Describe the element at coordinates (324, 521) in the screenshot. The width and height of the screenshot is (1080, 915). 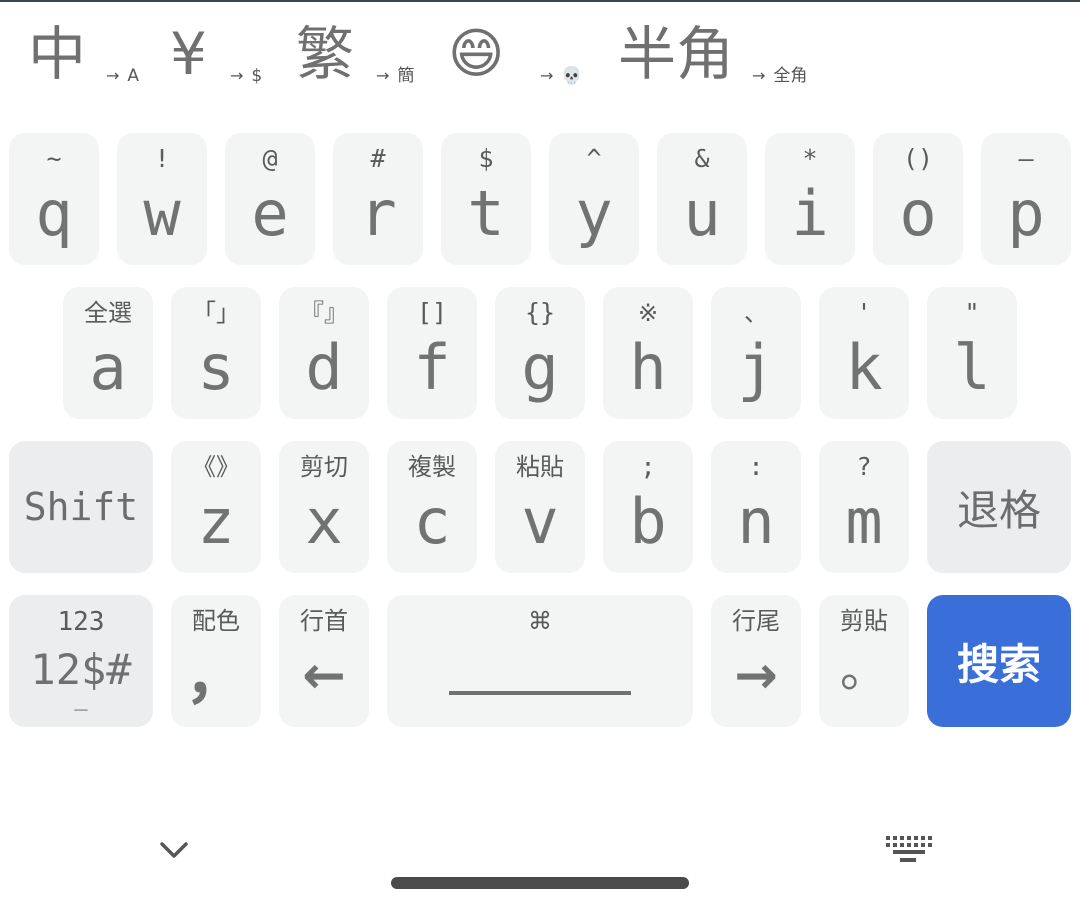
I see `key-primary-label: x` at that location.